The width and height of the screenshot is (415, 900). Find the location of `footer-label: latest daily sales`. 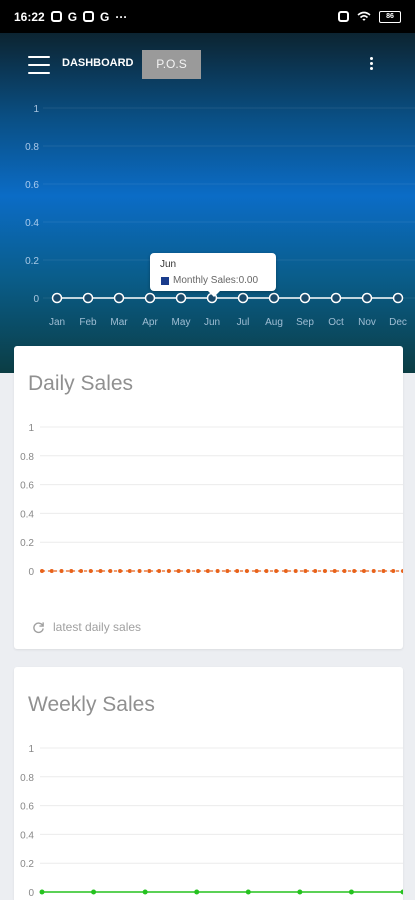

footer-label: latest daily sales is located at coordinates (97, 627).